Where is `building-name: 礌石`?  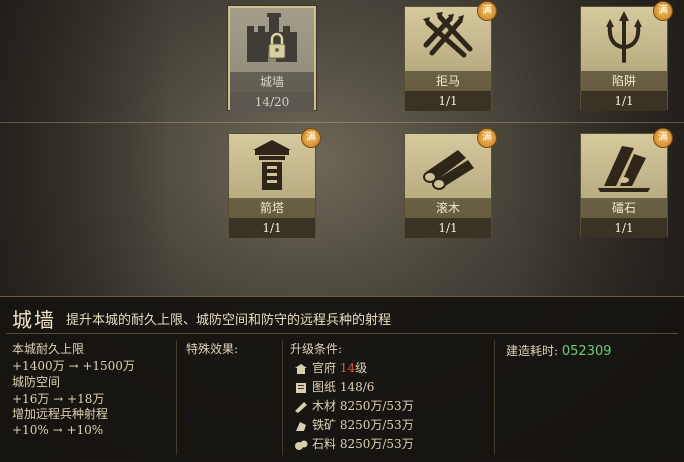
building-name: 礌石 is located at coordinates (624, 208).